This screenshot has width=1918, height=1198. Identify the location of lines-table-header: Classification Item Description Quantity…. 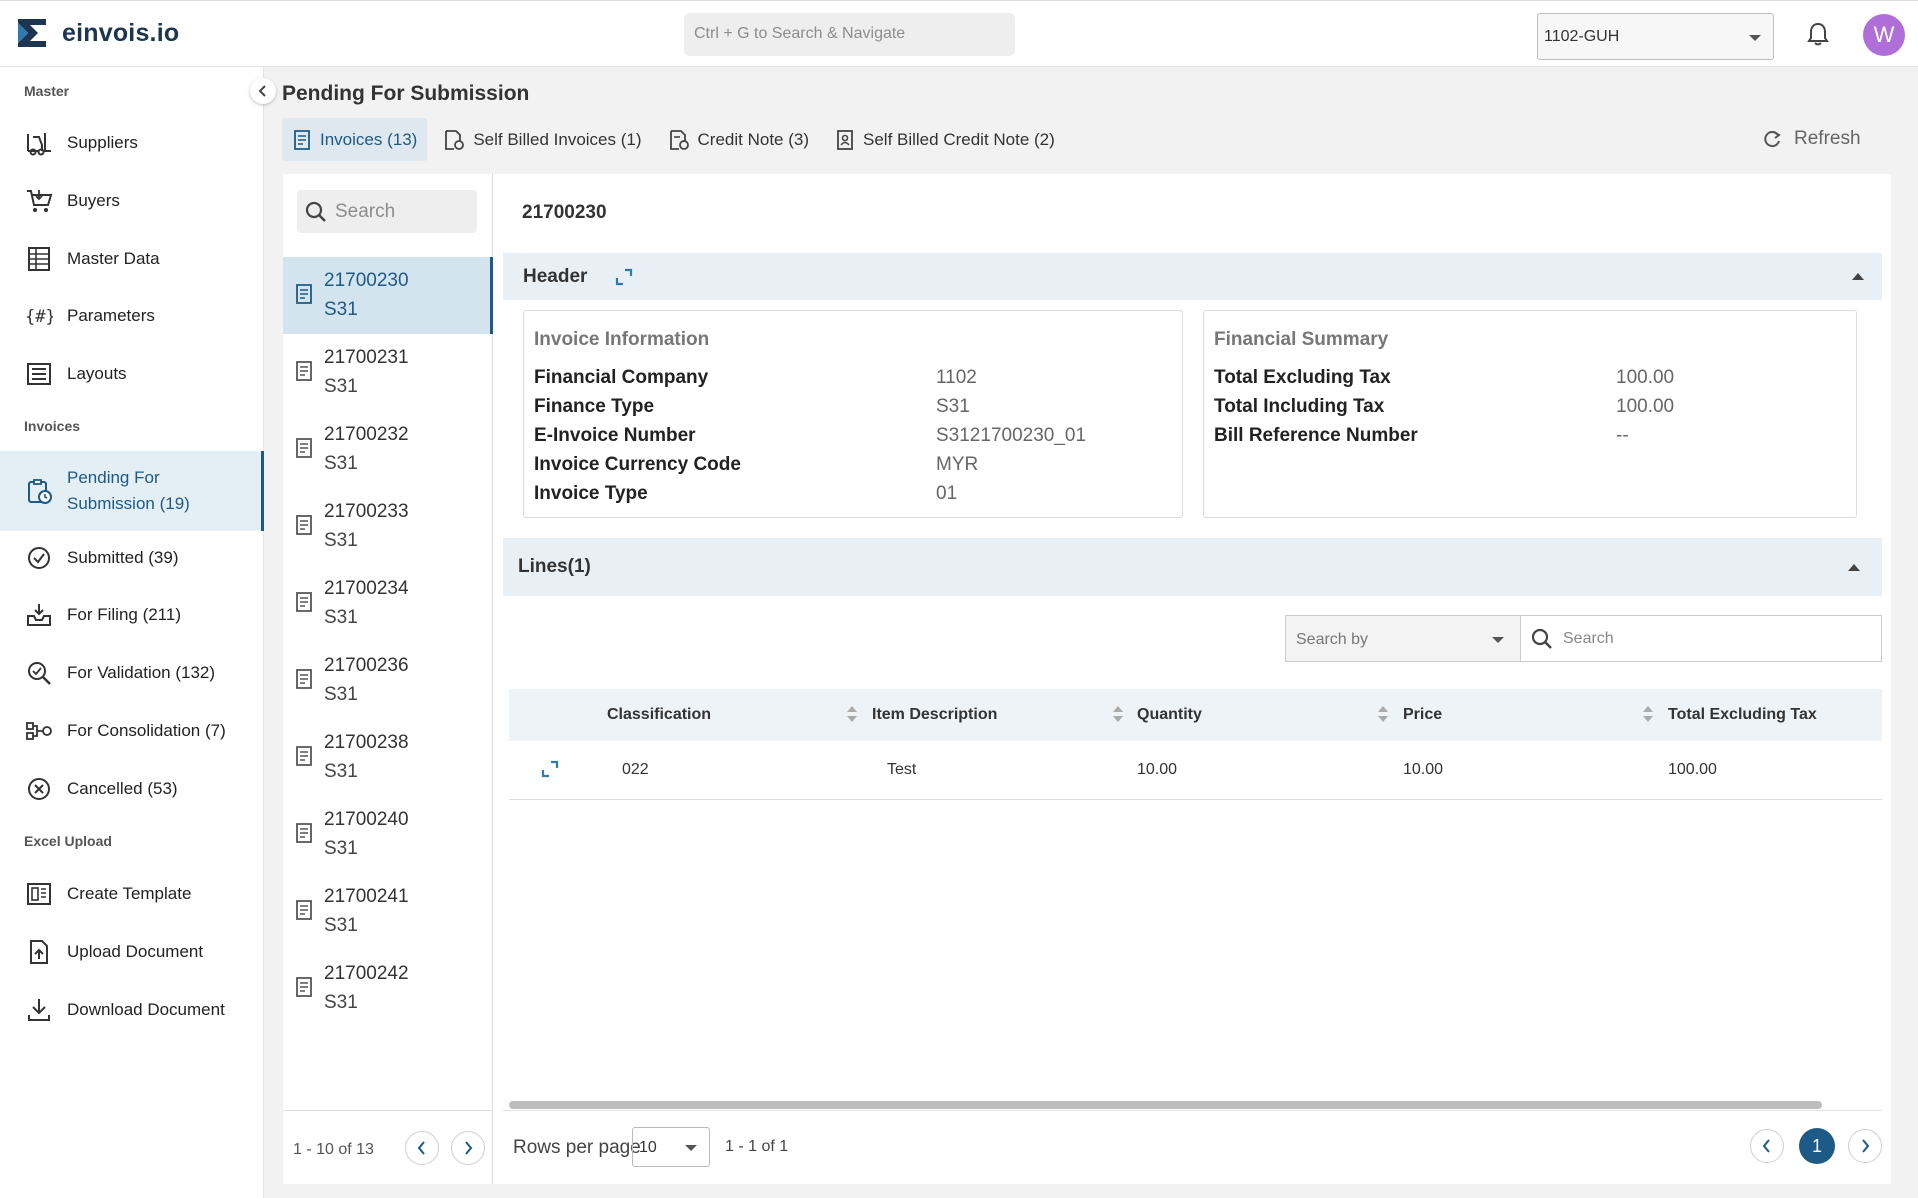
(1195, 715).